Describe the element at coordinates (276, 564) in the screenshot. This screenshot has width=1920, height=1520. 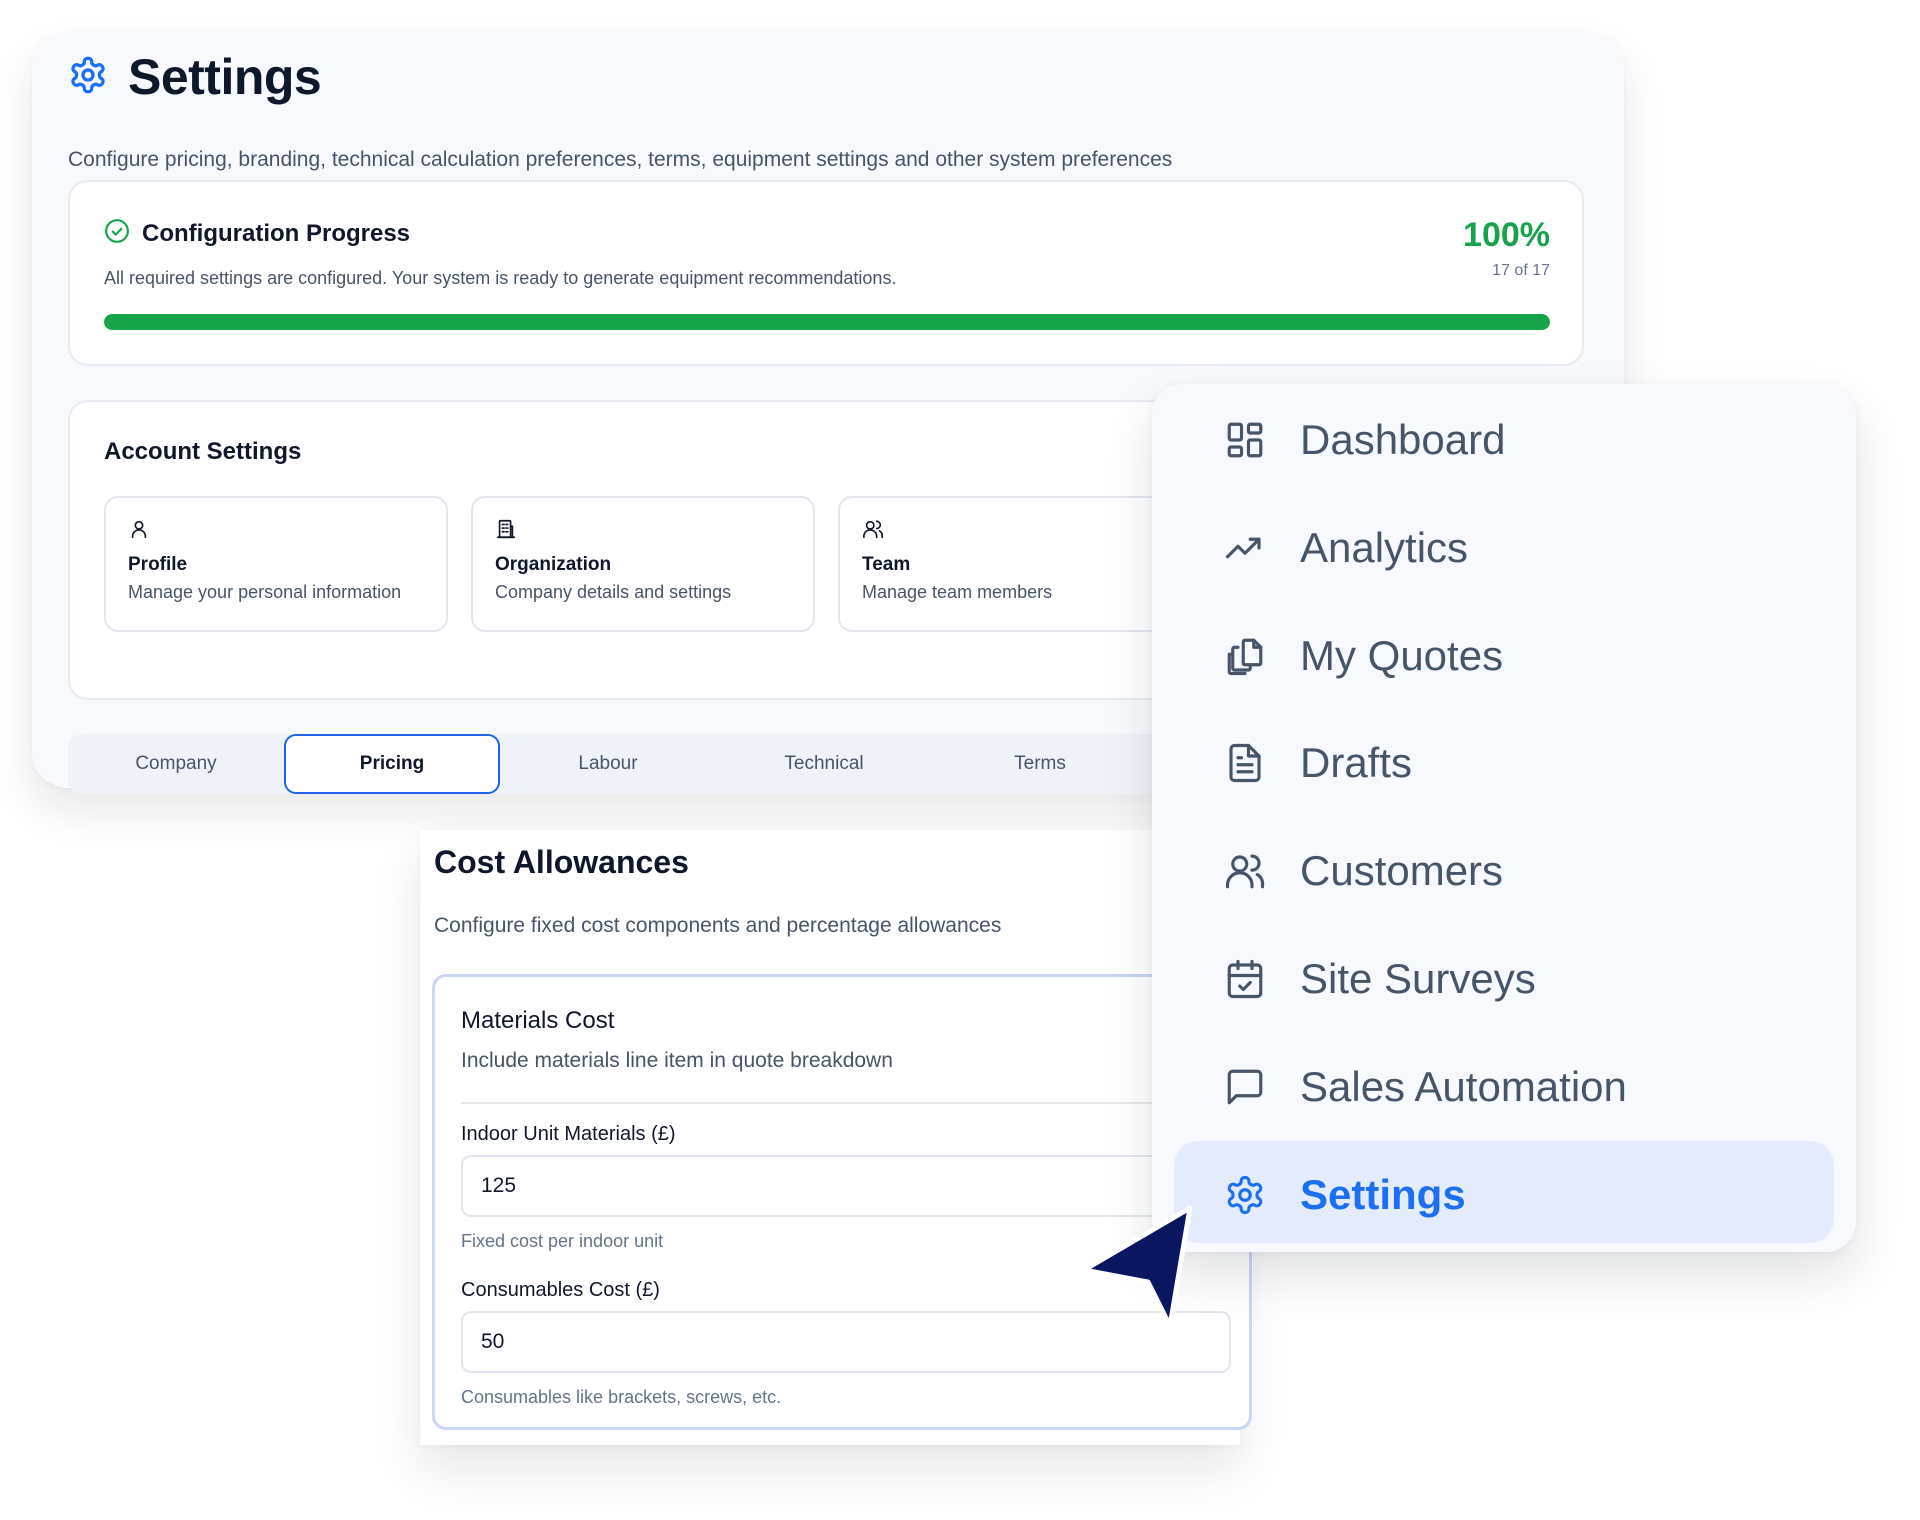
I see `profile-tile: Profile Manage your personal information` at that location.